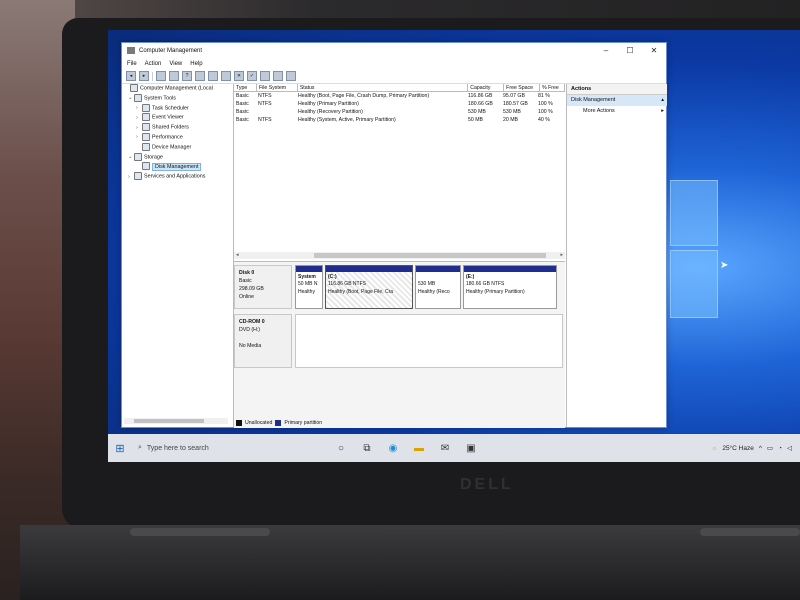 This screenshot has width=800, height=600. I want to click on volume-icon: ◁, so click(789, 448).